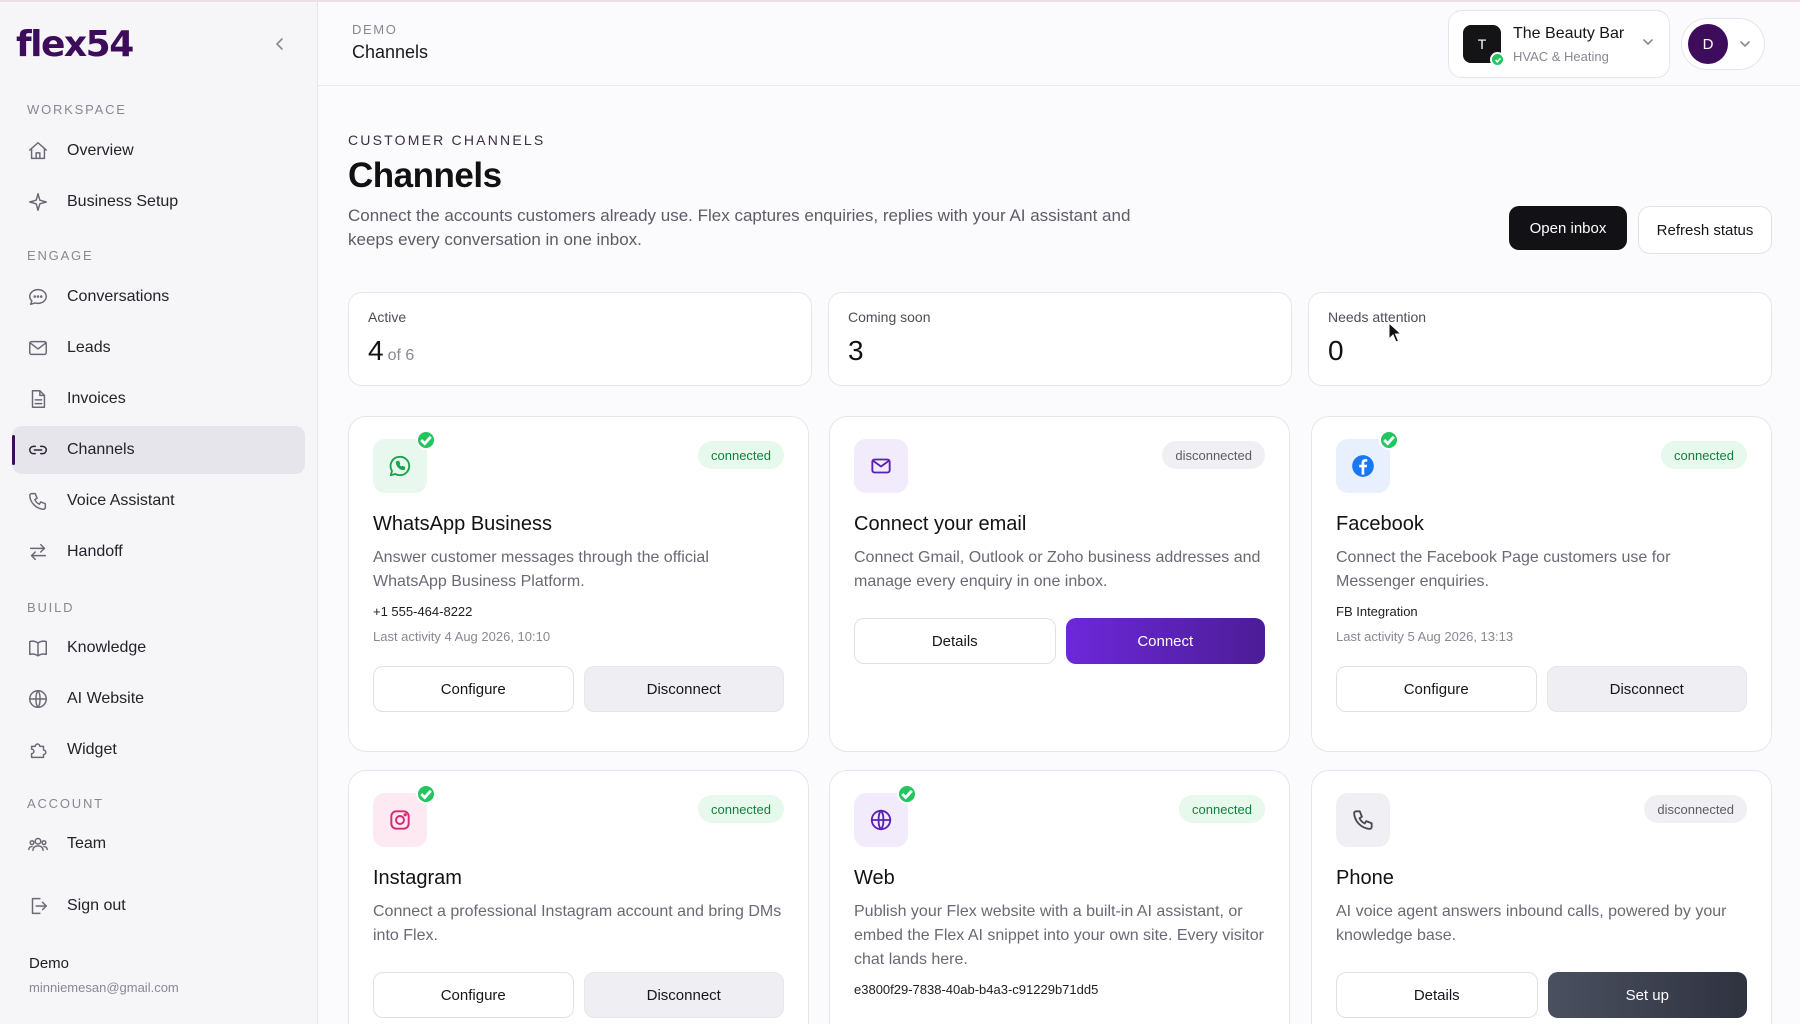 The image size is (1800, 1024). Describe the element at coordinates (1568, 228) in the screenshot. I see `open-inbox-button: Open inbox` at that location.